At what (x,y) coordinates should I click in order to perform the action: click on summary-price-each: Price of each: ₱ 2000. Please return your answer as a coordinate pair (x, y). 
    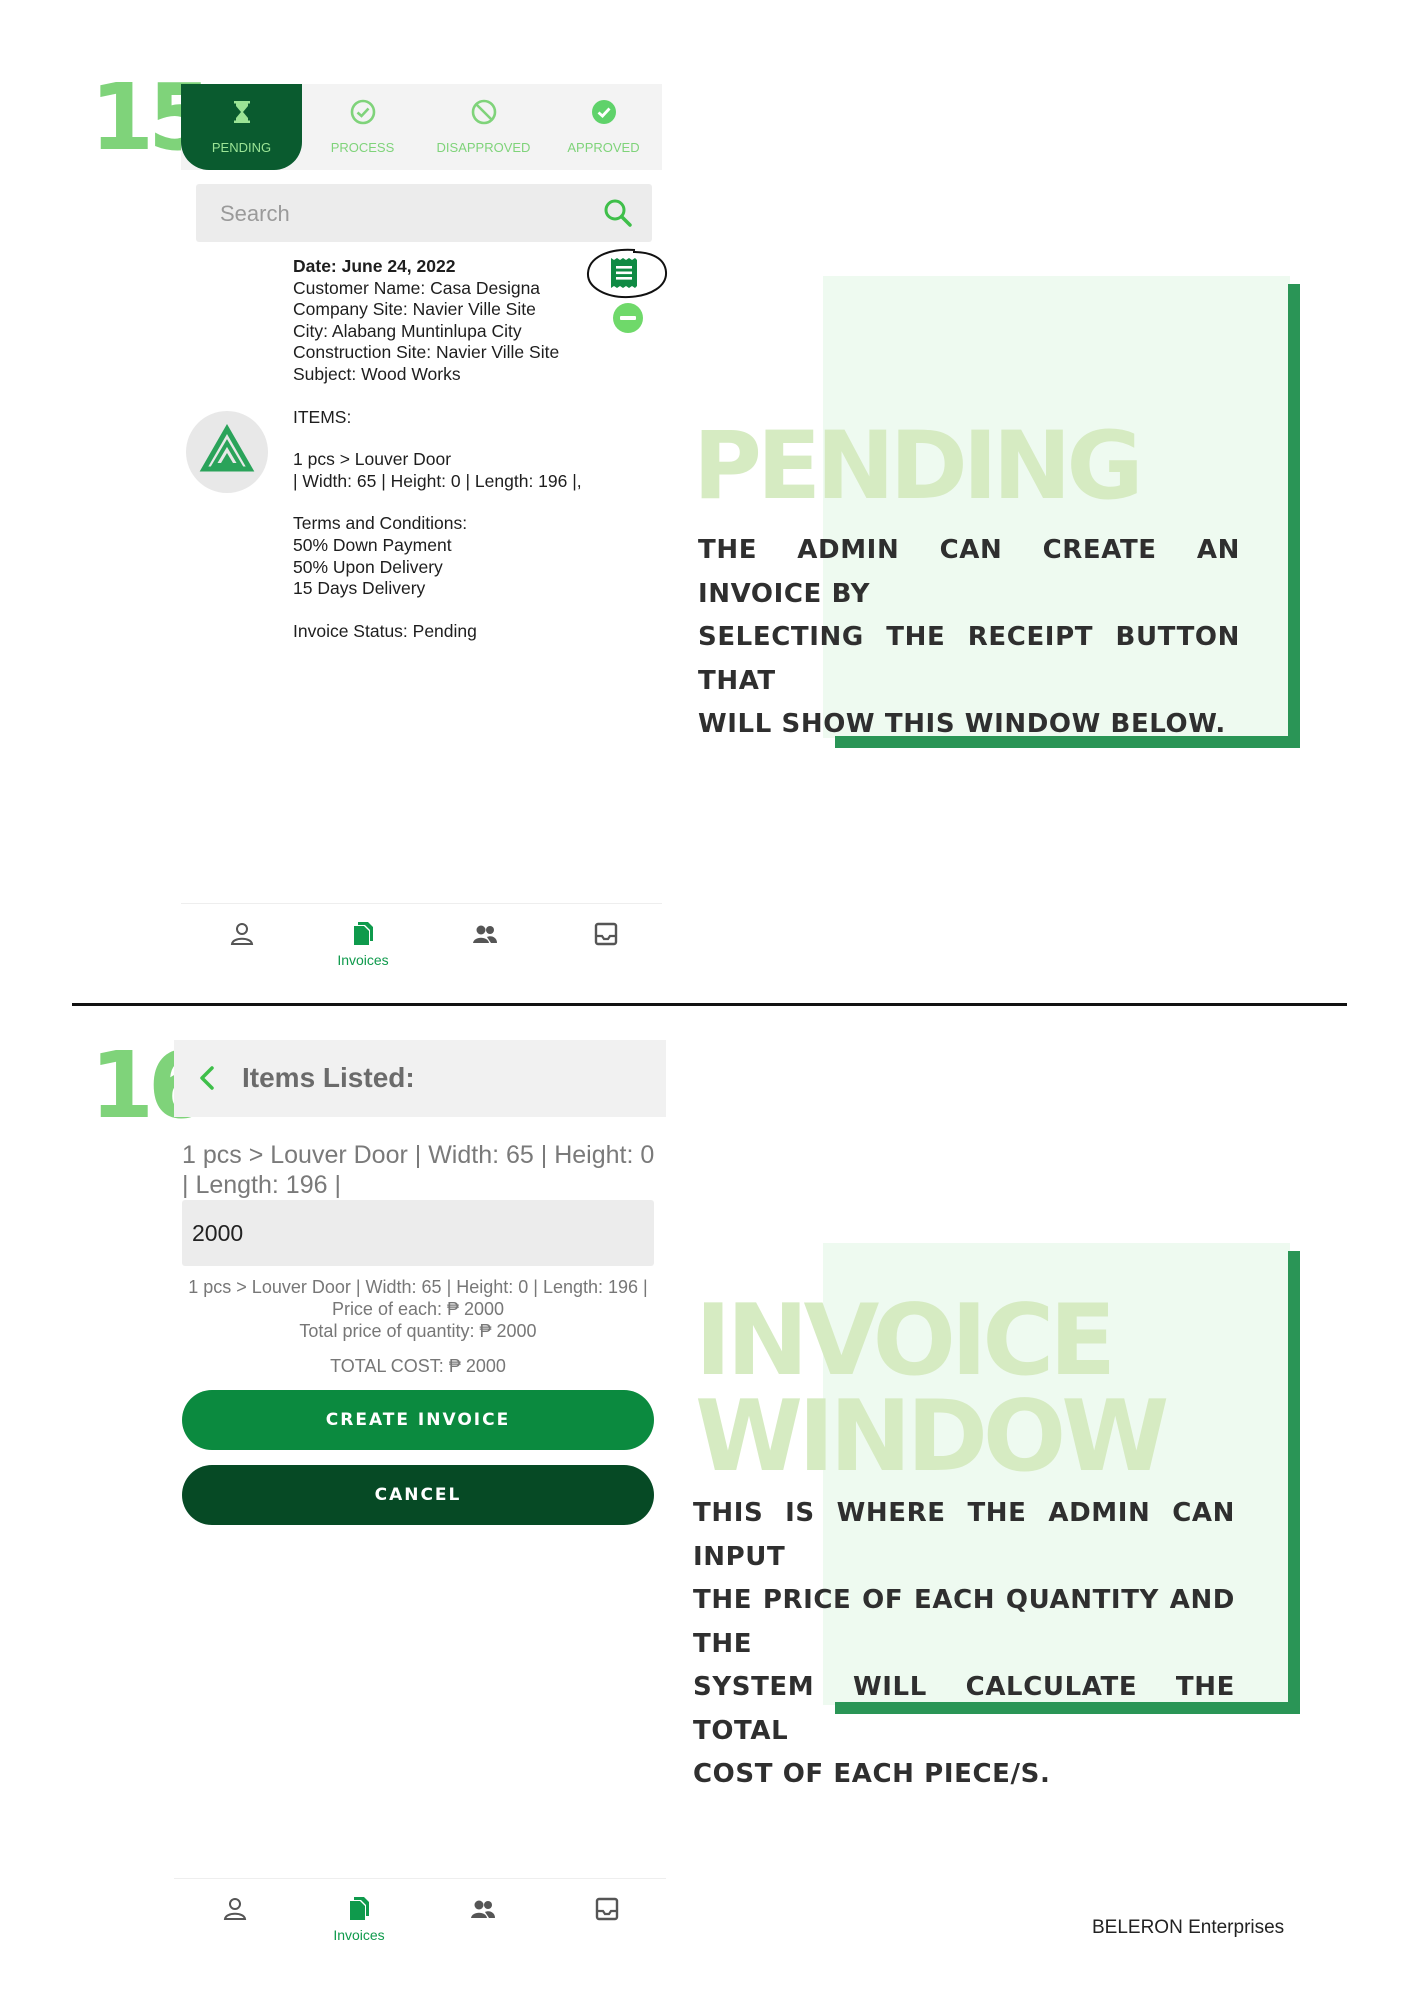
    Looking at the image, I should click on (418, 1309).